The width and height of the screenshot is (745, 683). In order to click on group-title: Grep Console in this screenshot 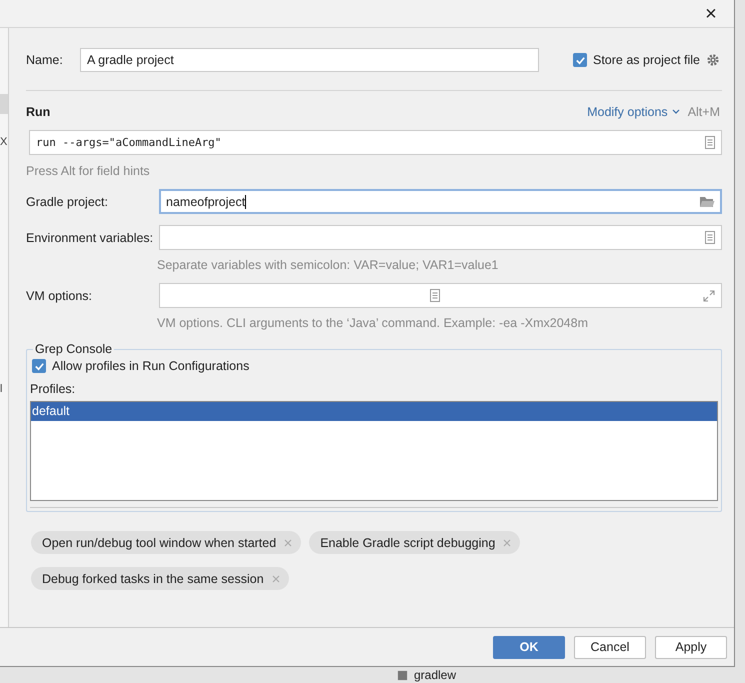, I will do `click(74, 349)`.